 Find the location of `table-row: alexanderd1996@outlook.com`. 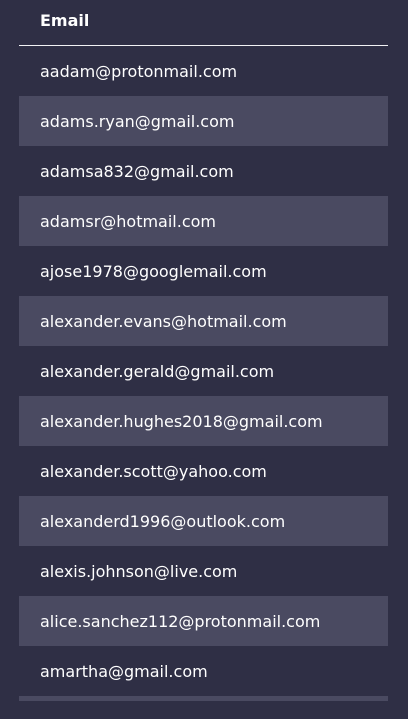

table-row: alexanderd1996@outlook.com is located at coordinates (203, 521).